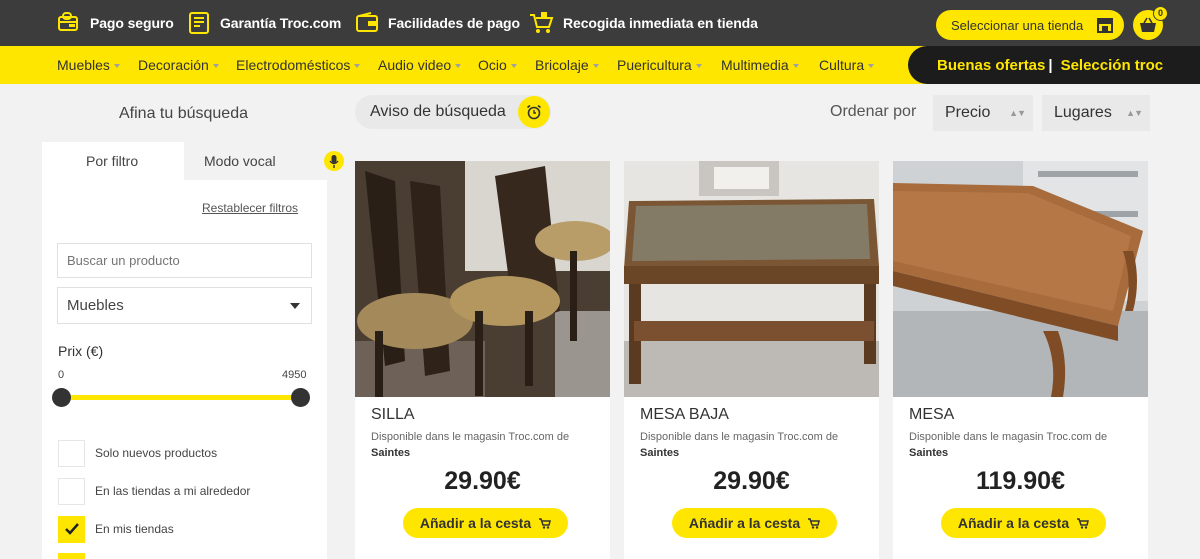  I want to click on nav-item-label: Puericultura, so click(654, 65).